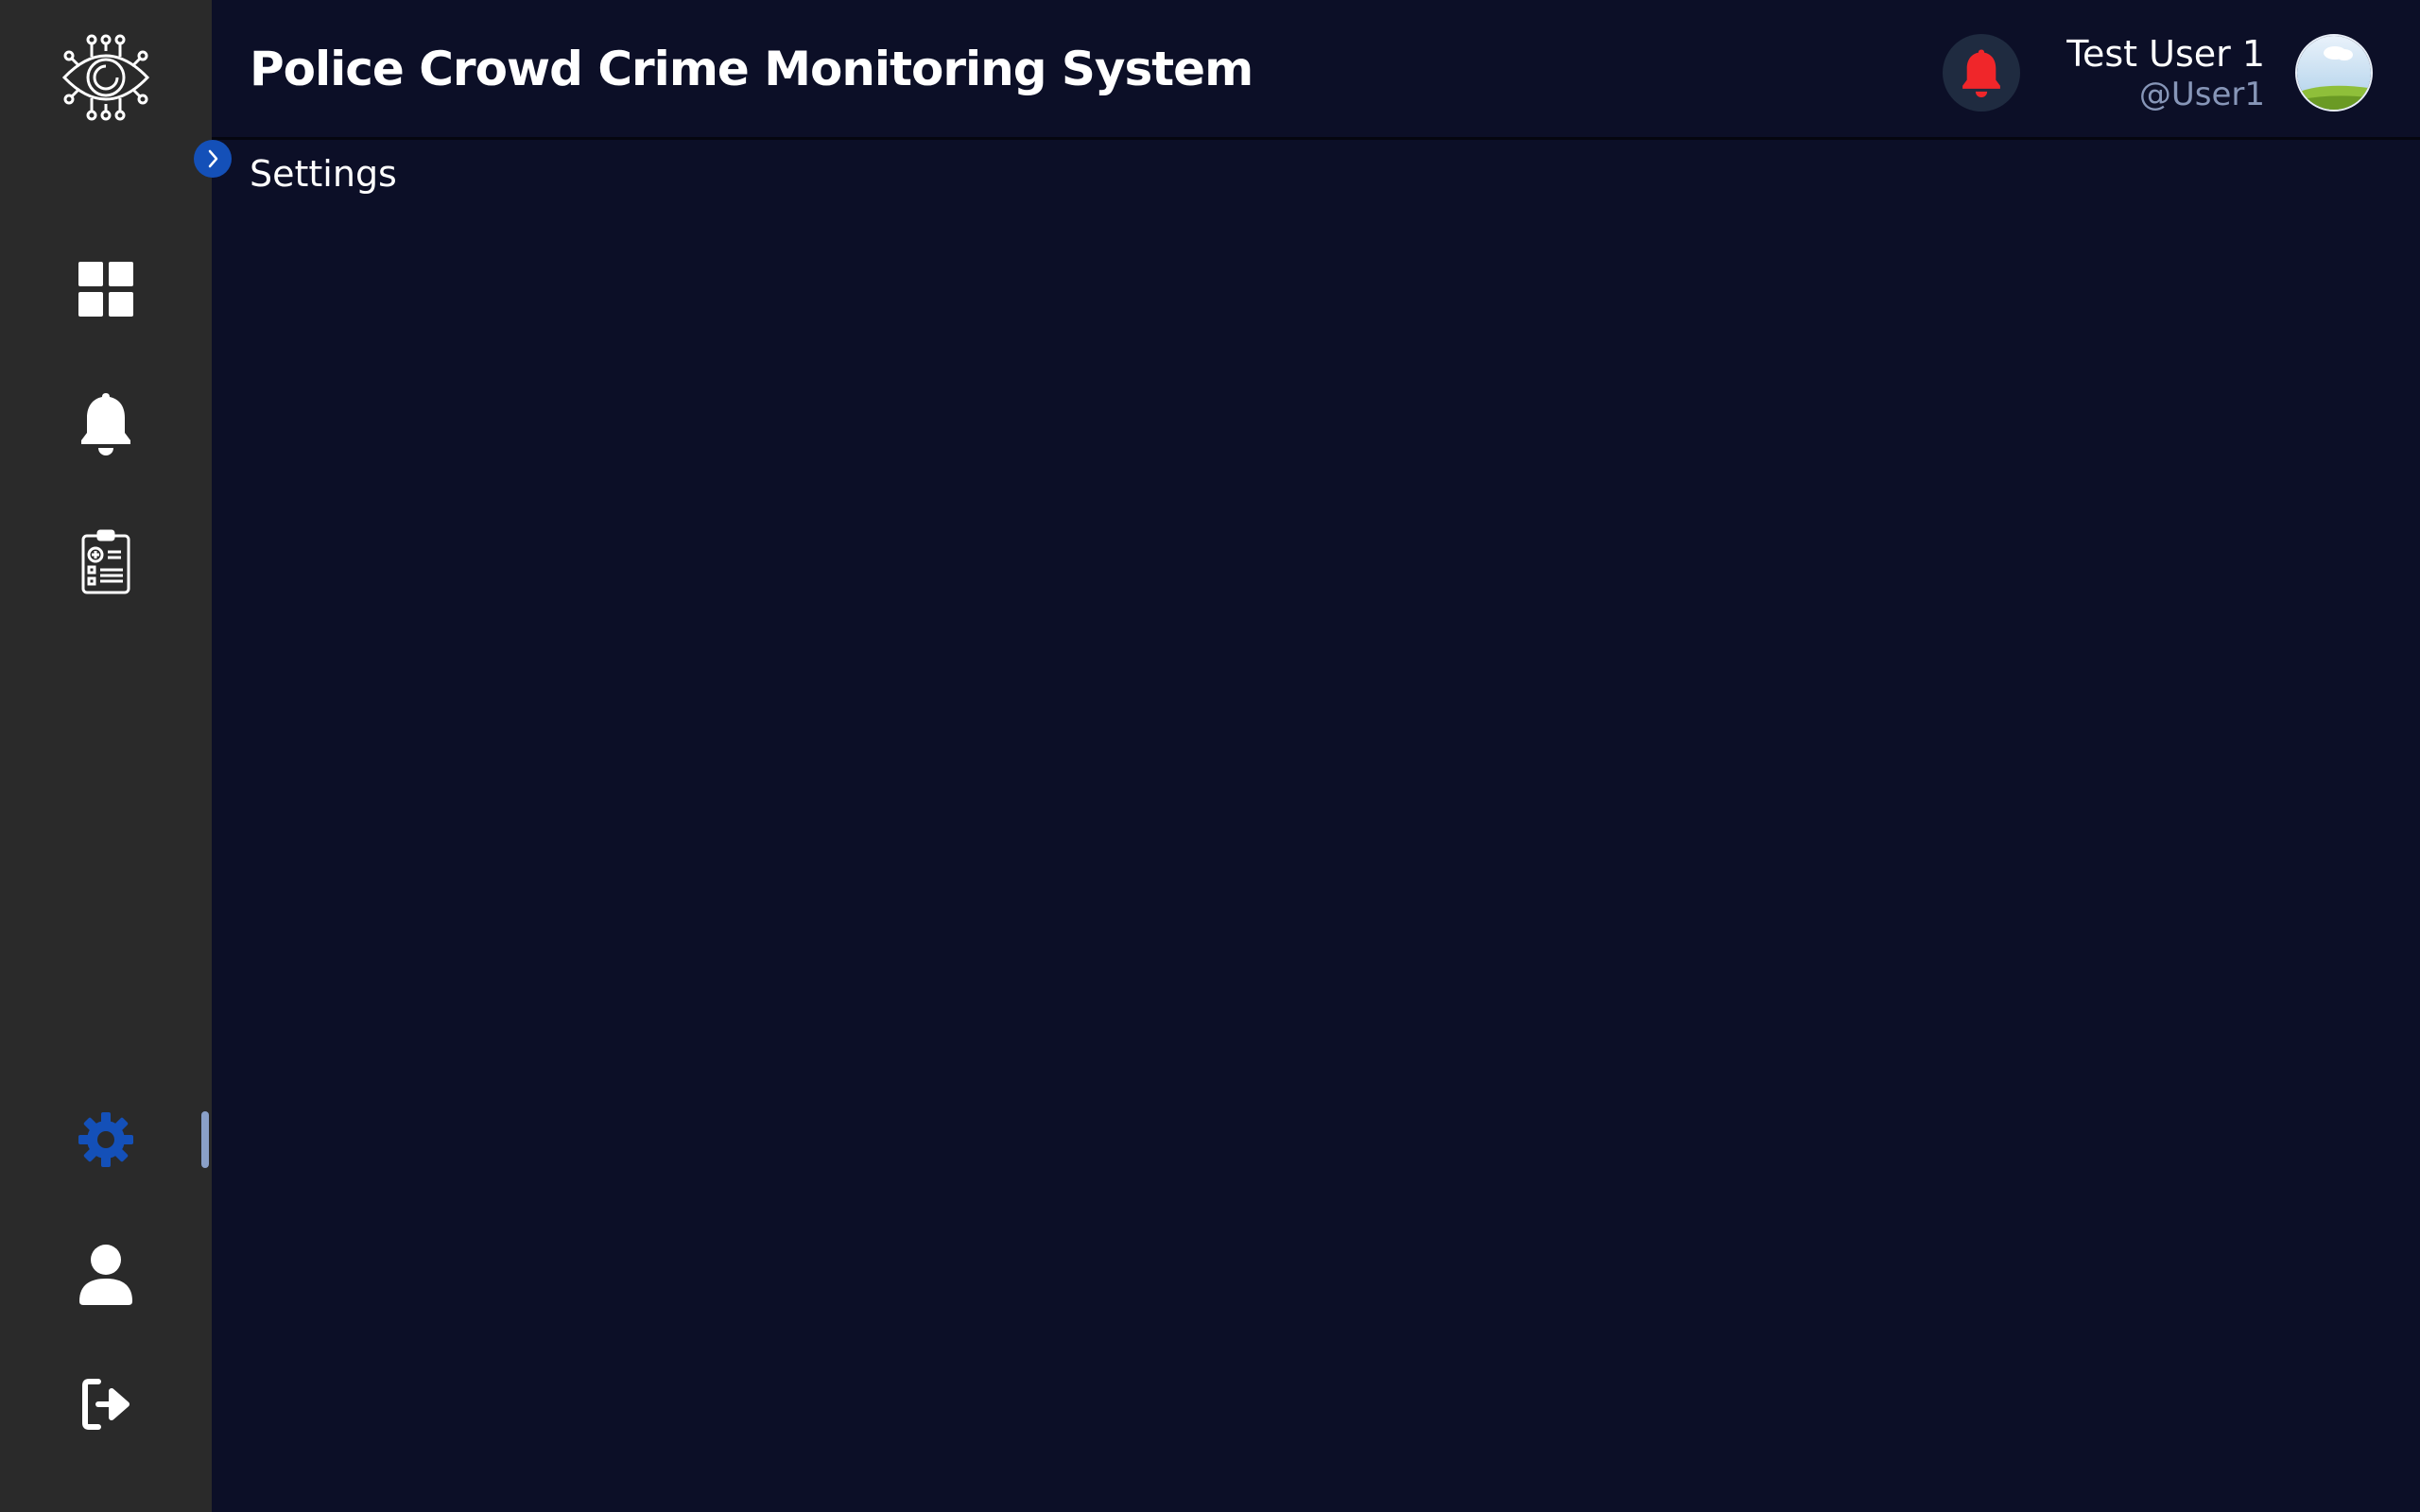 This screenshot has height=1512, width=2420. I want to click on sidebar-item-profile, so click(106, 1274).